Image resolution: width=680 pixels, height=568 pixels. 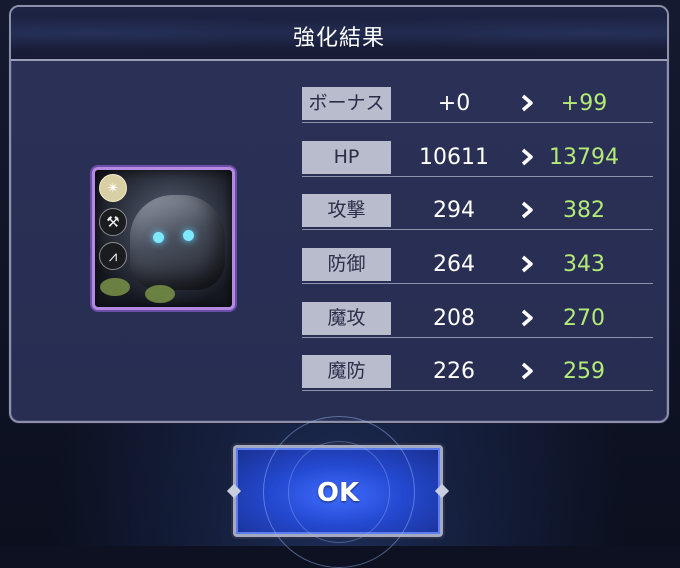 What do you see at coordinates (584, 371) in the screenshot?
I see `stat-after: 259` at bounding box center [584, 371].